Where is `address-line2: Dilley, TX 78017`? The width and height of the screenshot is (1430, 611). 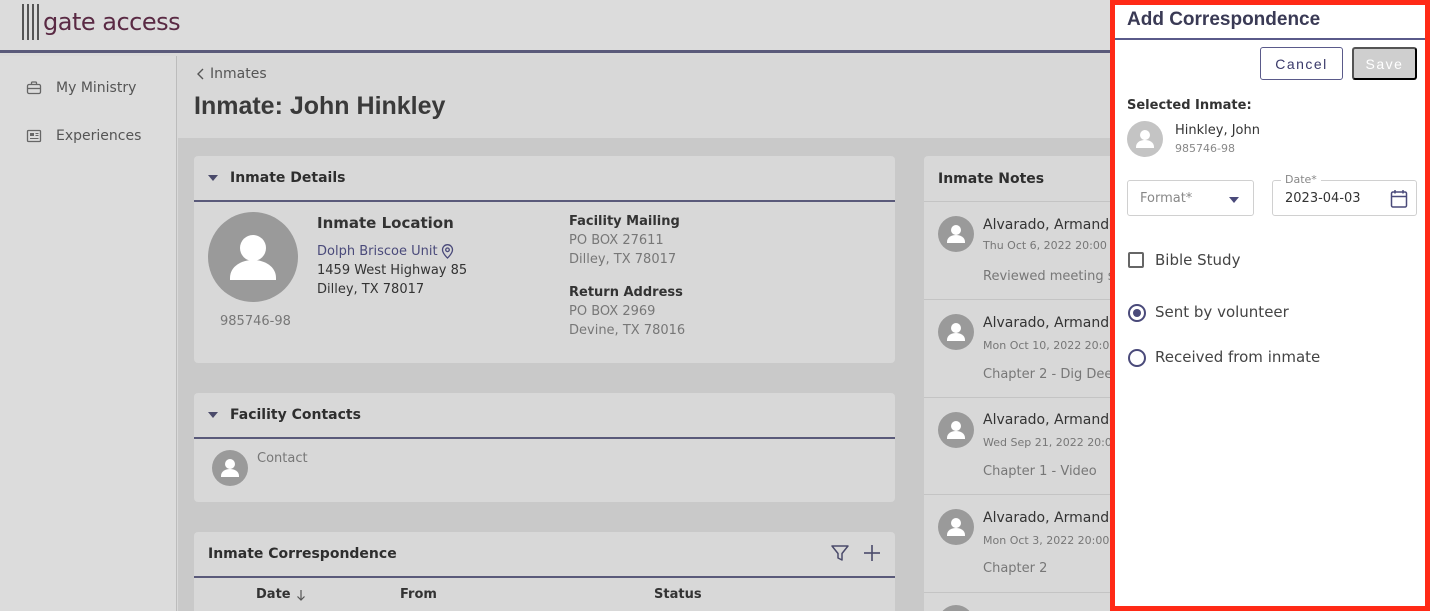
address-line2: Dilley, TX 78017 is located at coordinates (371, 289).